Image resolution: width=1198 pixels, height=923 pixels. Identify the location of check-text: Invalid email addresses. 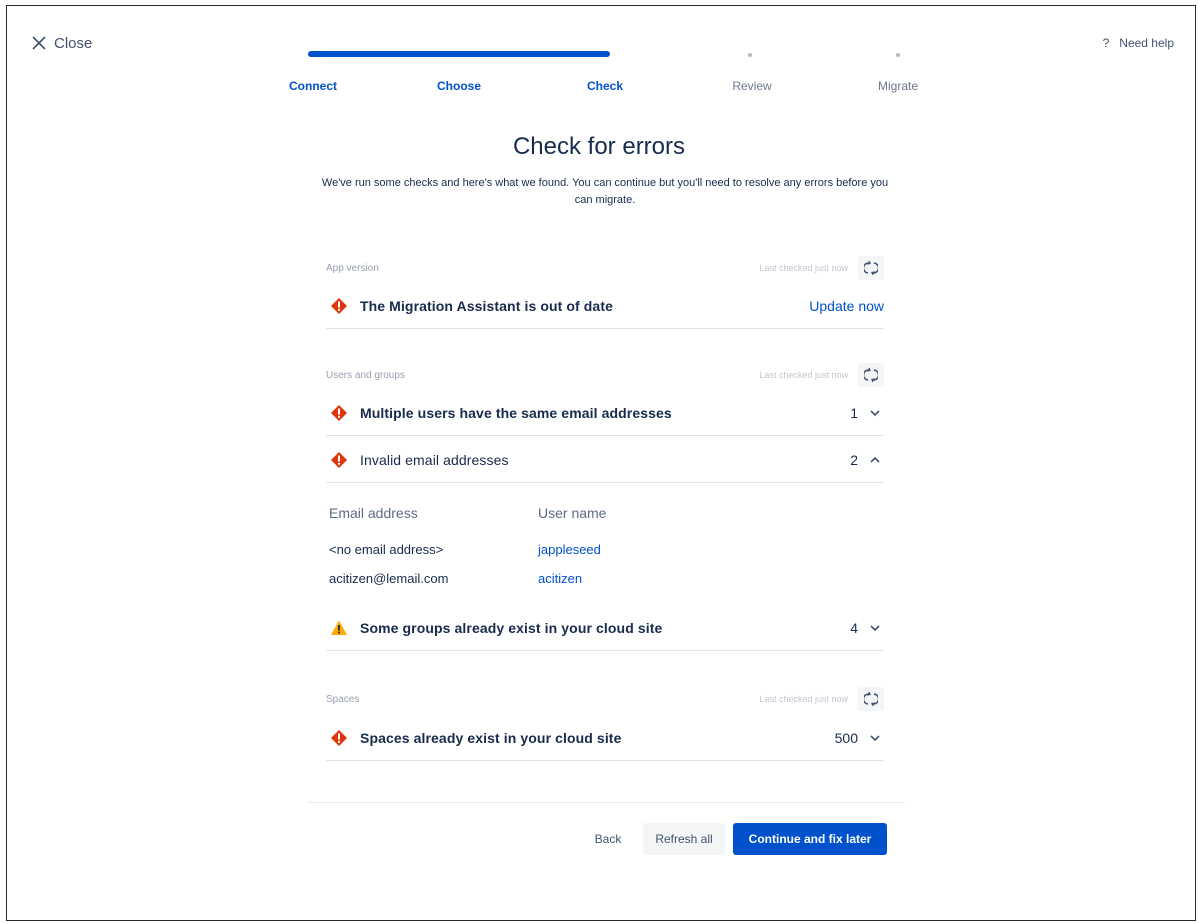
(434, 459).